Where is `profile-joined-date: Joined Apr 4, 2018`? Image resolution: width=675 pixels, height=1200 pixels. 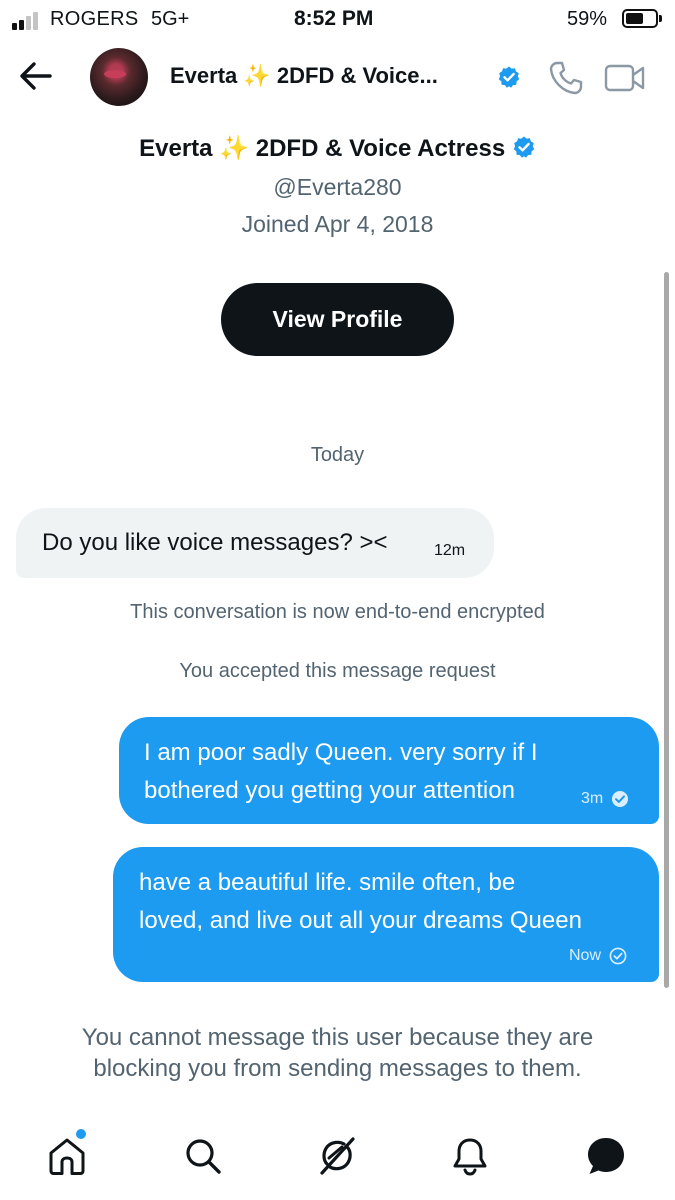 profile-joined-date: Joined Apr 4, 2018 is located at coordinates (337, 224).